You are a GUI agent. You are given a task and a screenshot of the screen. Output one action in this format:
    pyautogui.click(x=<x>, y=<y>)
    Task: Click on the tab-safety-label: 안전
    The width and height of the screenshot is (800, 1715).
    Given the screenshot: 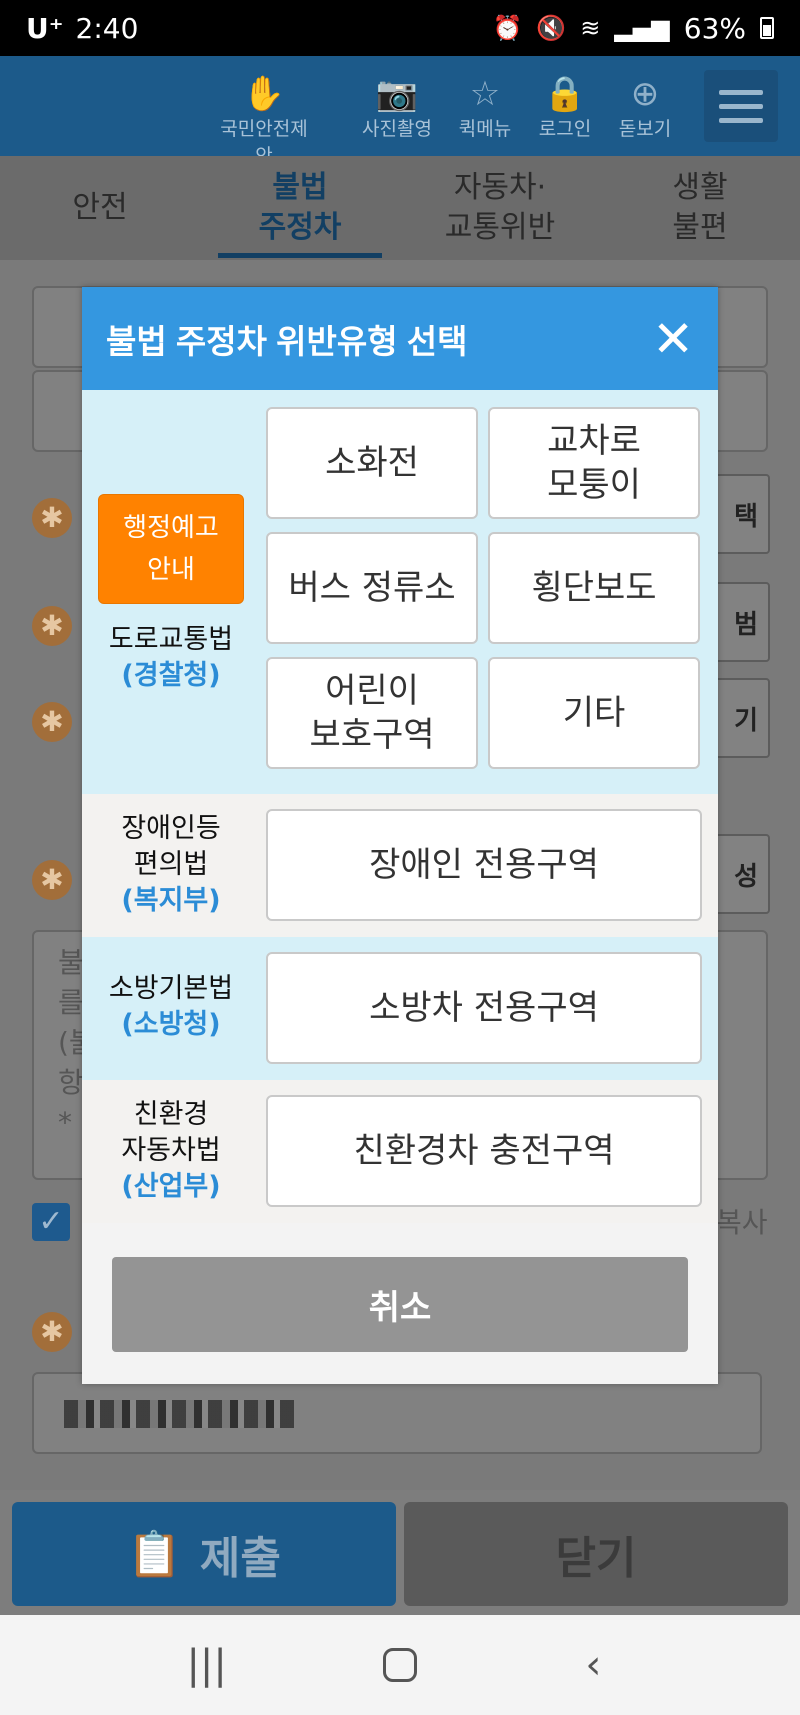 What is the action you would take?
    pyautogui.click(x=100, y=207)
    